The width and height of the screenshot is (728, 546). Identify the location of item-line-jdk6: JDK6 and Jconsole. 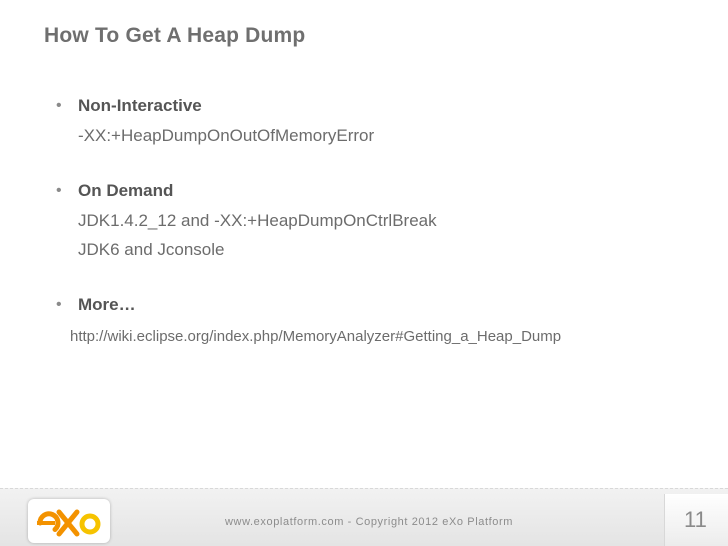
(151, 249).